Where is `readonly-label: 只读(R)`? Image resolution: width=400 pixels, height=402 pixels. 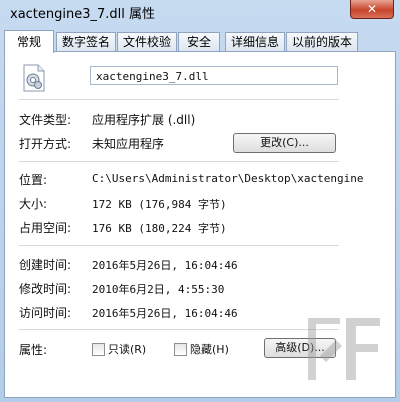 readonly-label: 只读(R) is located at coordinates (127, 349).